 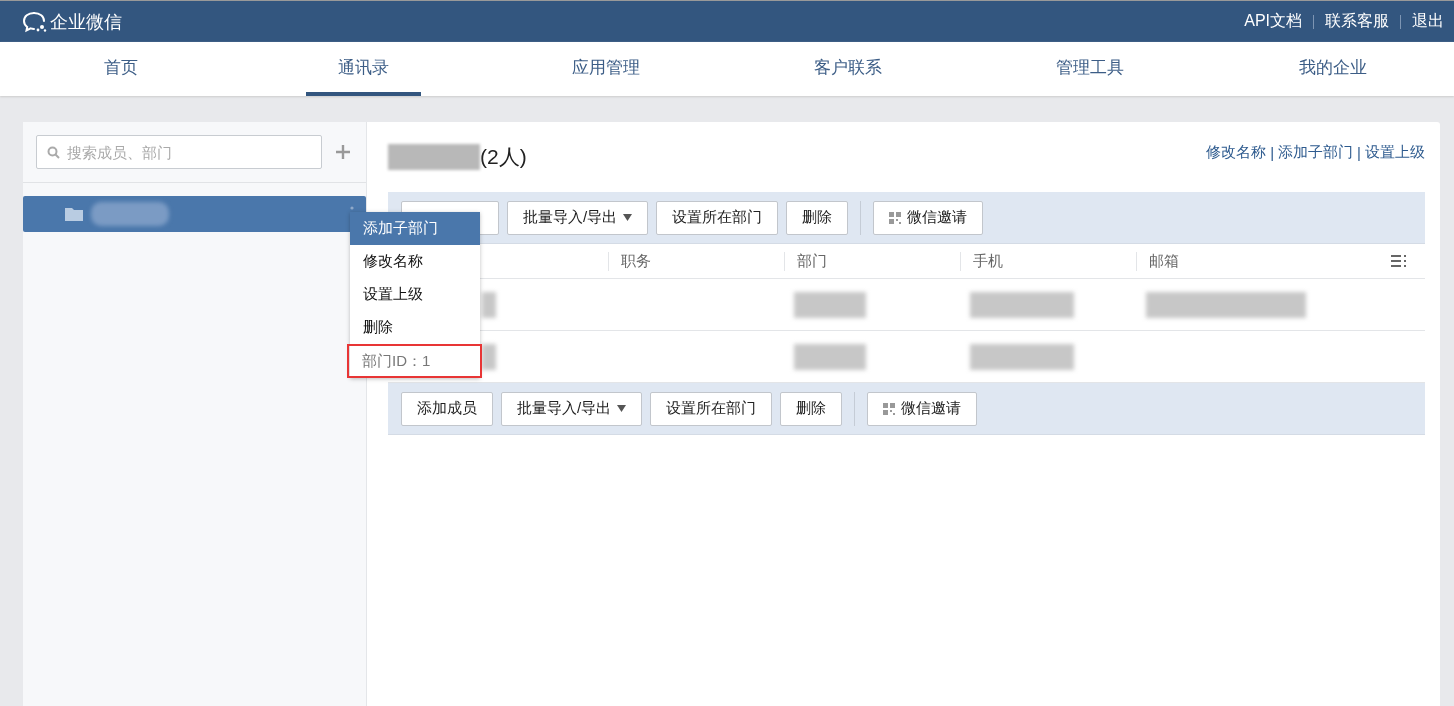 What do you see at coordinates (414, 361) in the screenshot?
I see `department-id-label: 部门ID：1` at bounding box center [414, 361].